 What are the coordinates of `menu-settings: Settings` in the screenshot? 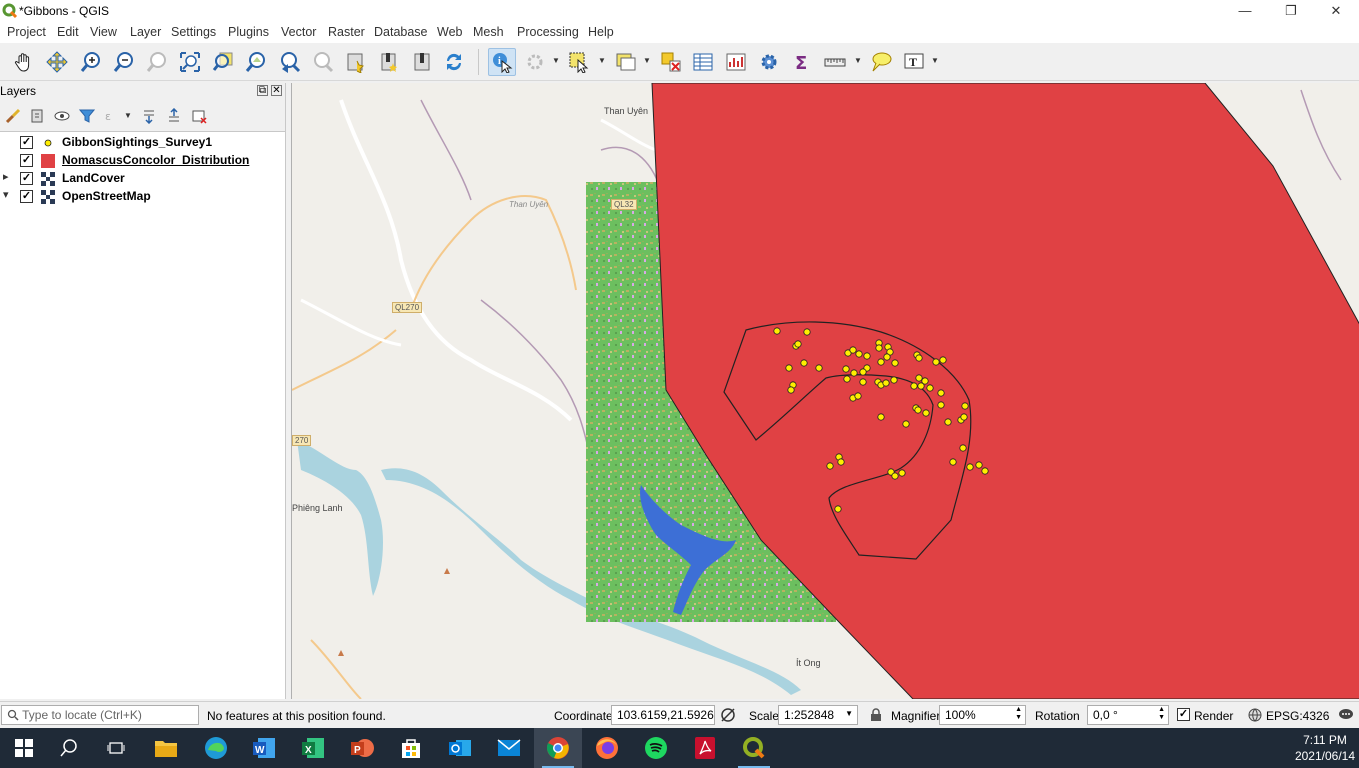 It's located at (193, 32).